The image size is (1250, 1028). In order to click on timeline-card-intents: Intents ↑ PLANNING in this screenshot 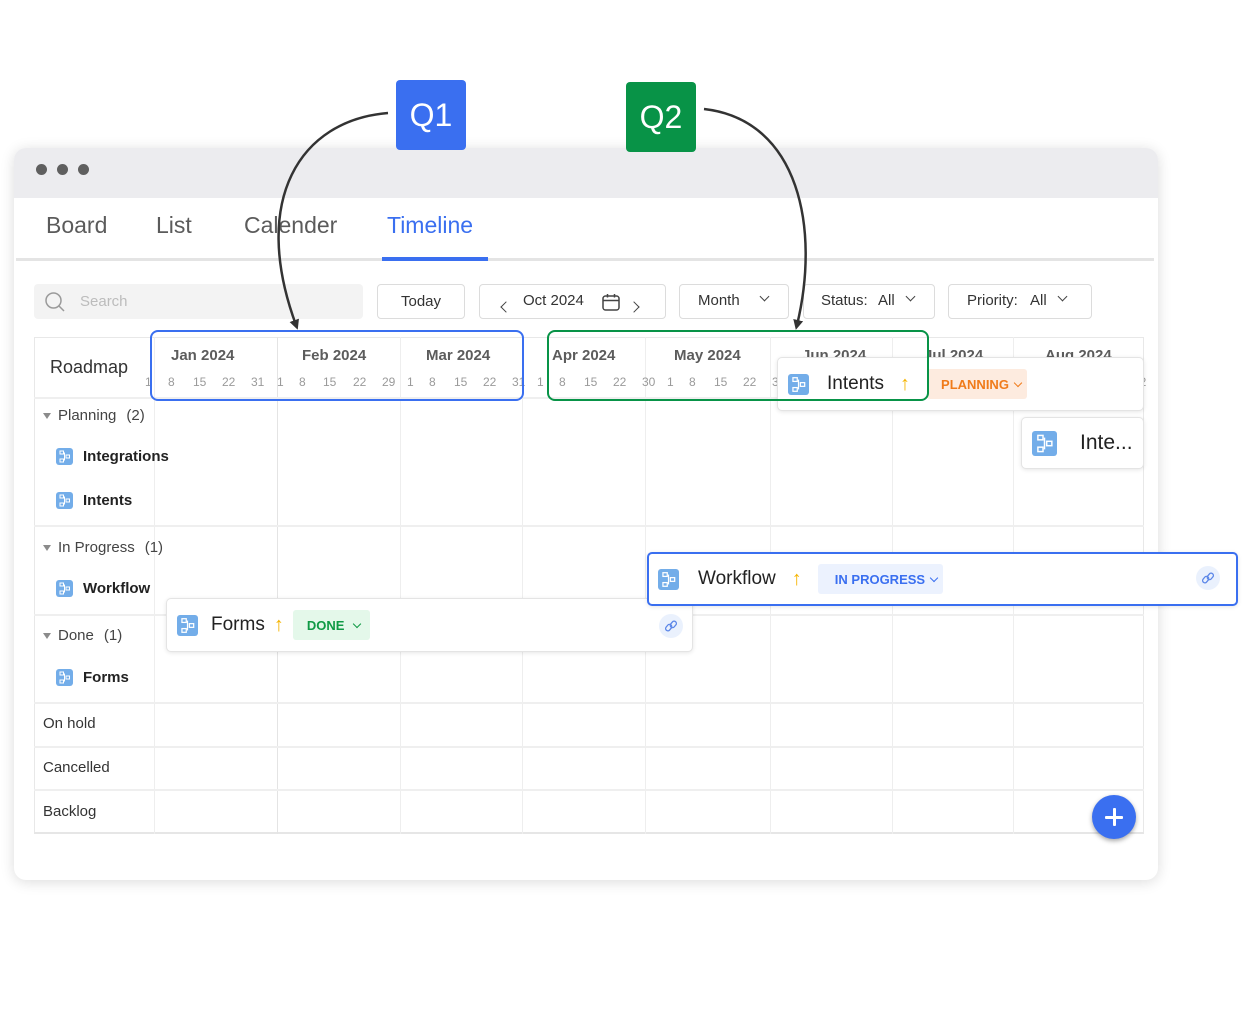, I will do `click(960, 384)`.